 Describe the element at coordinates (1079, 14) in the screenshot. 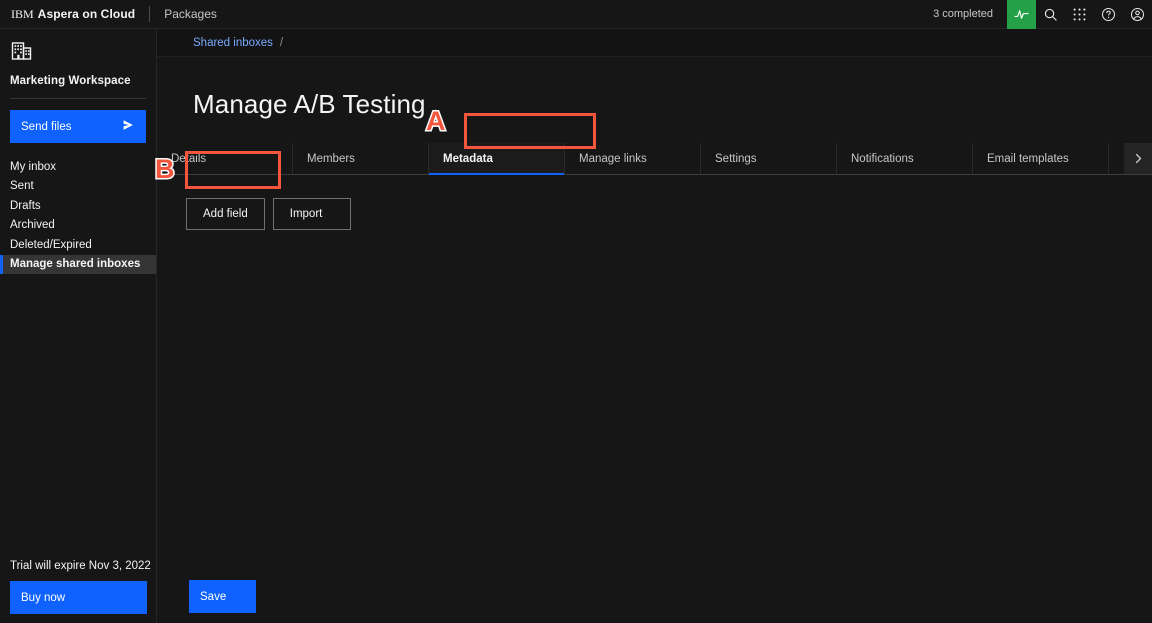

I see `app-switcher-icon` at that location.